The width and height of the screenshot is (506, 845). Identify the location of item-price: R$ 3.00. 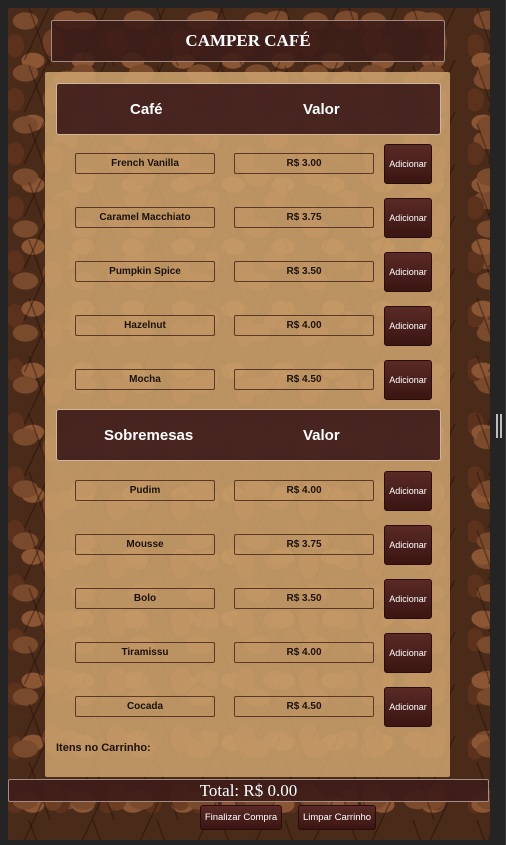
(304, 163).